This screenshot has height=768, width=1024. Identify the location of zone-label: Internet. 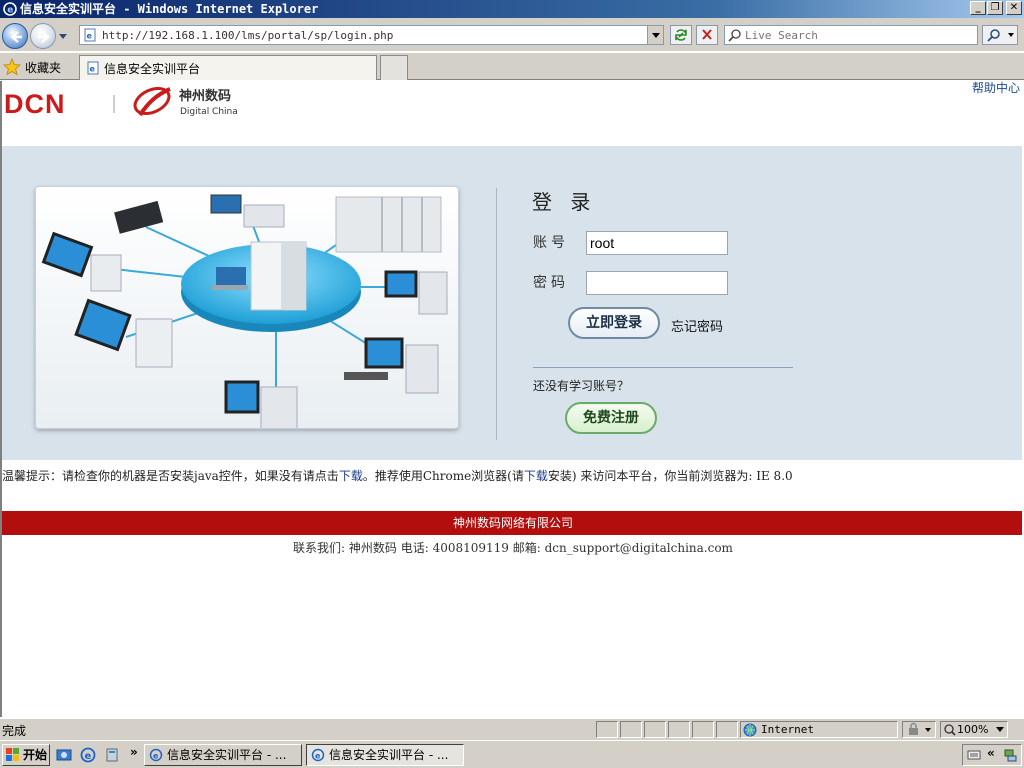
(787, 729).